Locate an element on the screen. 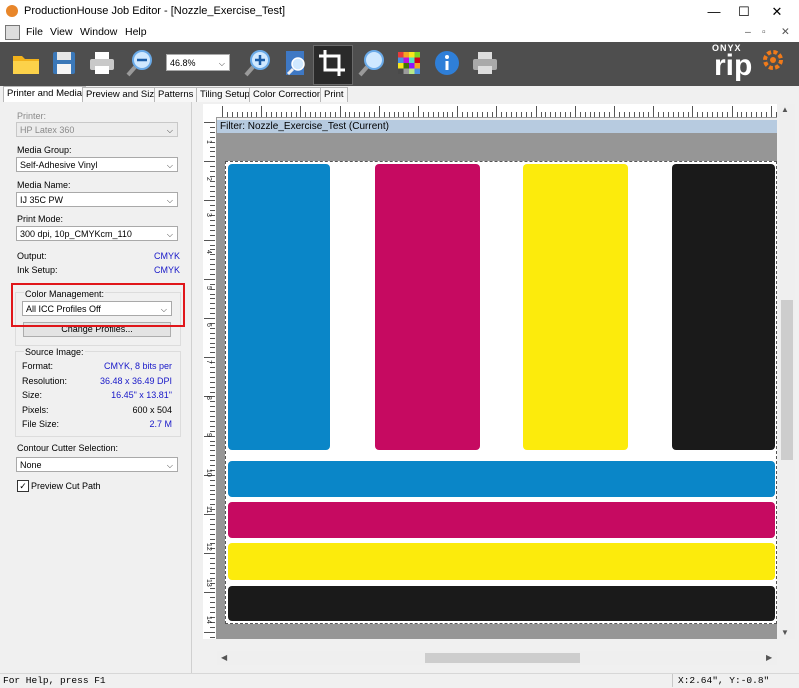  ruler-number: 8 is located at coordinates (208, 398).